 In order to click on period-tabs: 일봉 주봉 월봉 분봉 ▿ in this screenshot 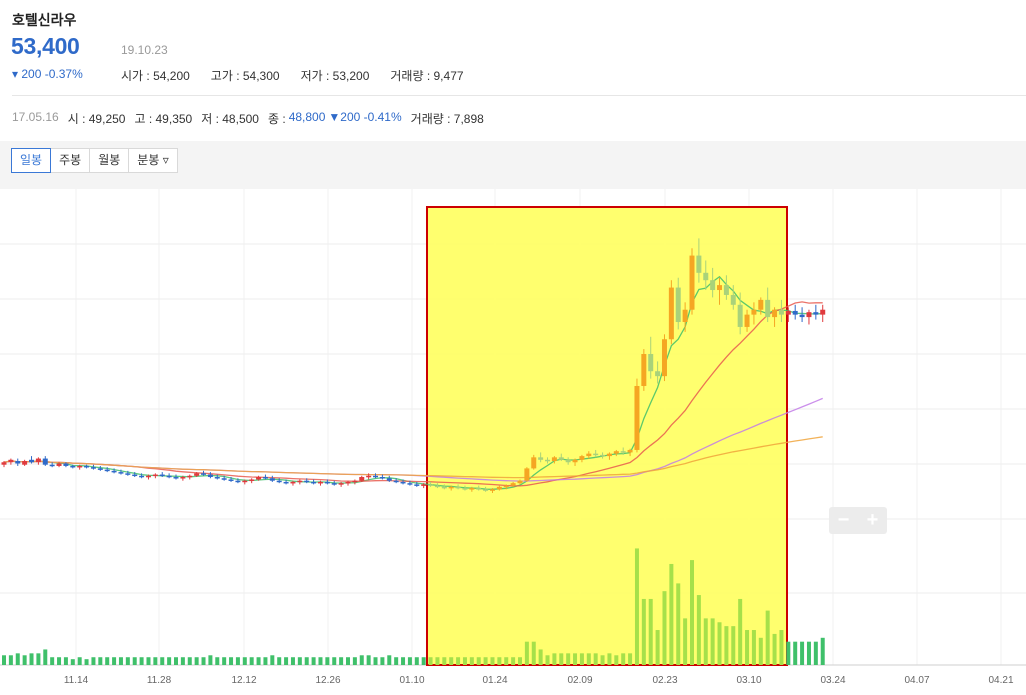, I will do `click(94, 160)`.